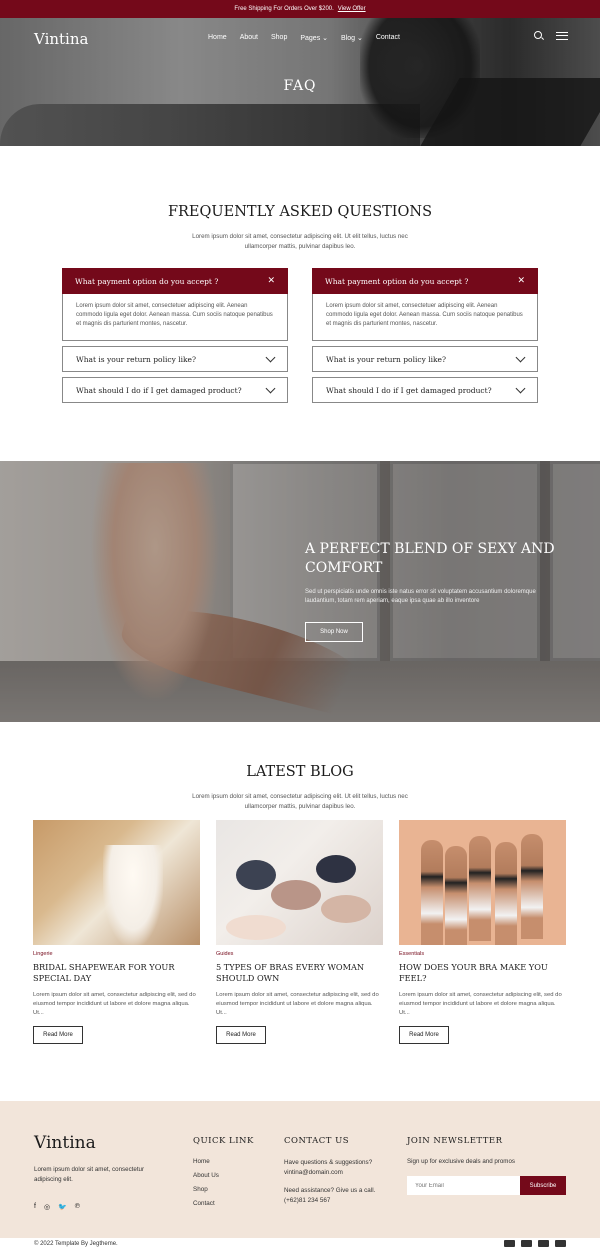  Describe the element at coordinates (65, 1143) in the screenshot. I see `footer-logo: Vintina` at that location.